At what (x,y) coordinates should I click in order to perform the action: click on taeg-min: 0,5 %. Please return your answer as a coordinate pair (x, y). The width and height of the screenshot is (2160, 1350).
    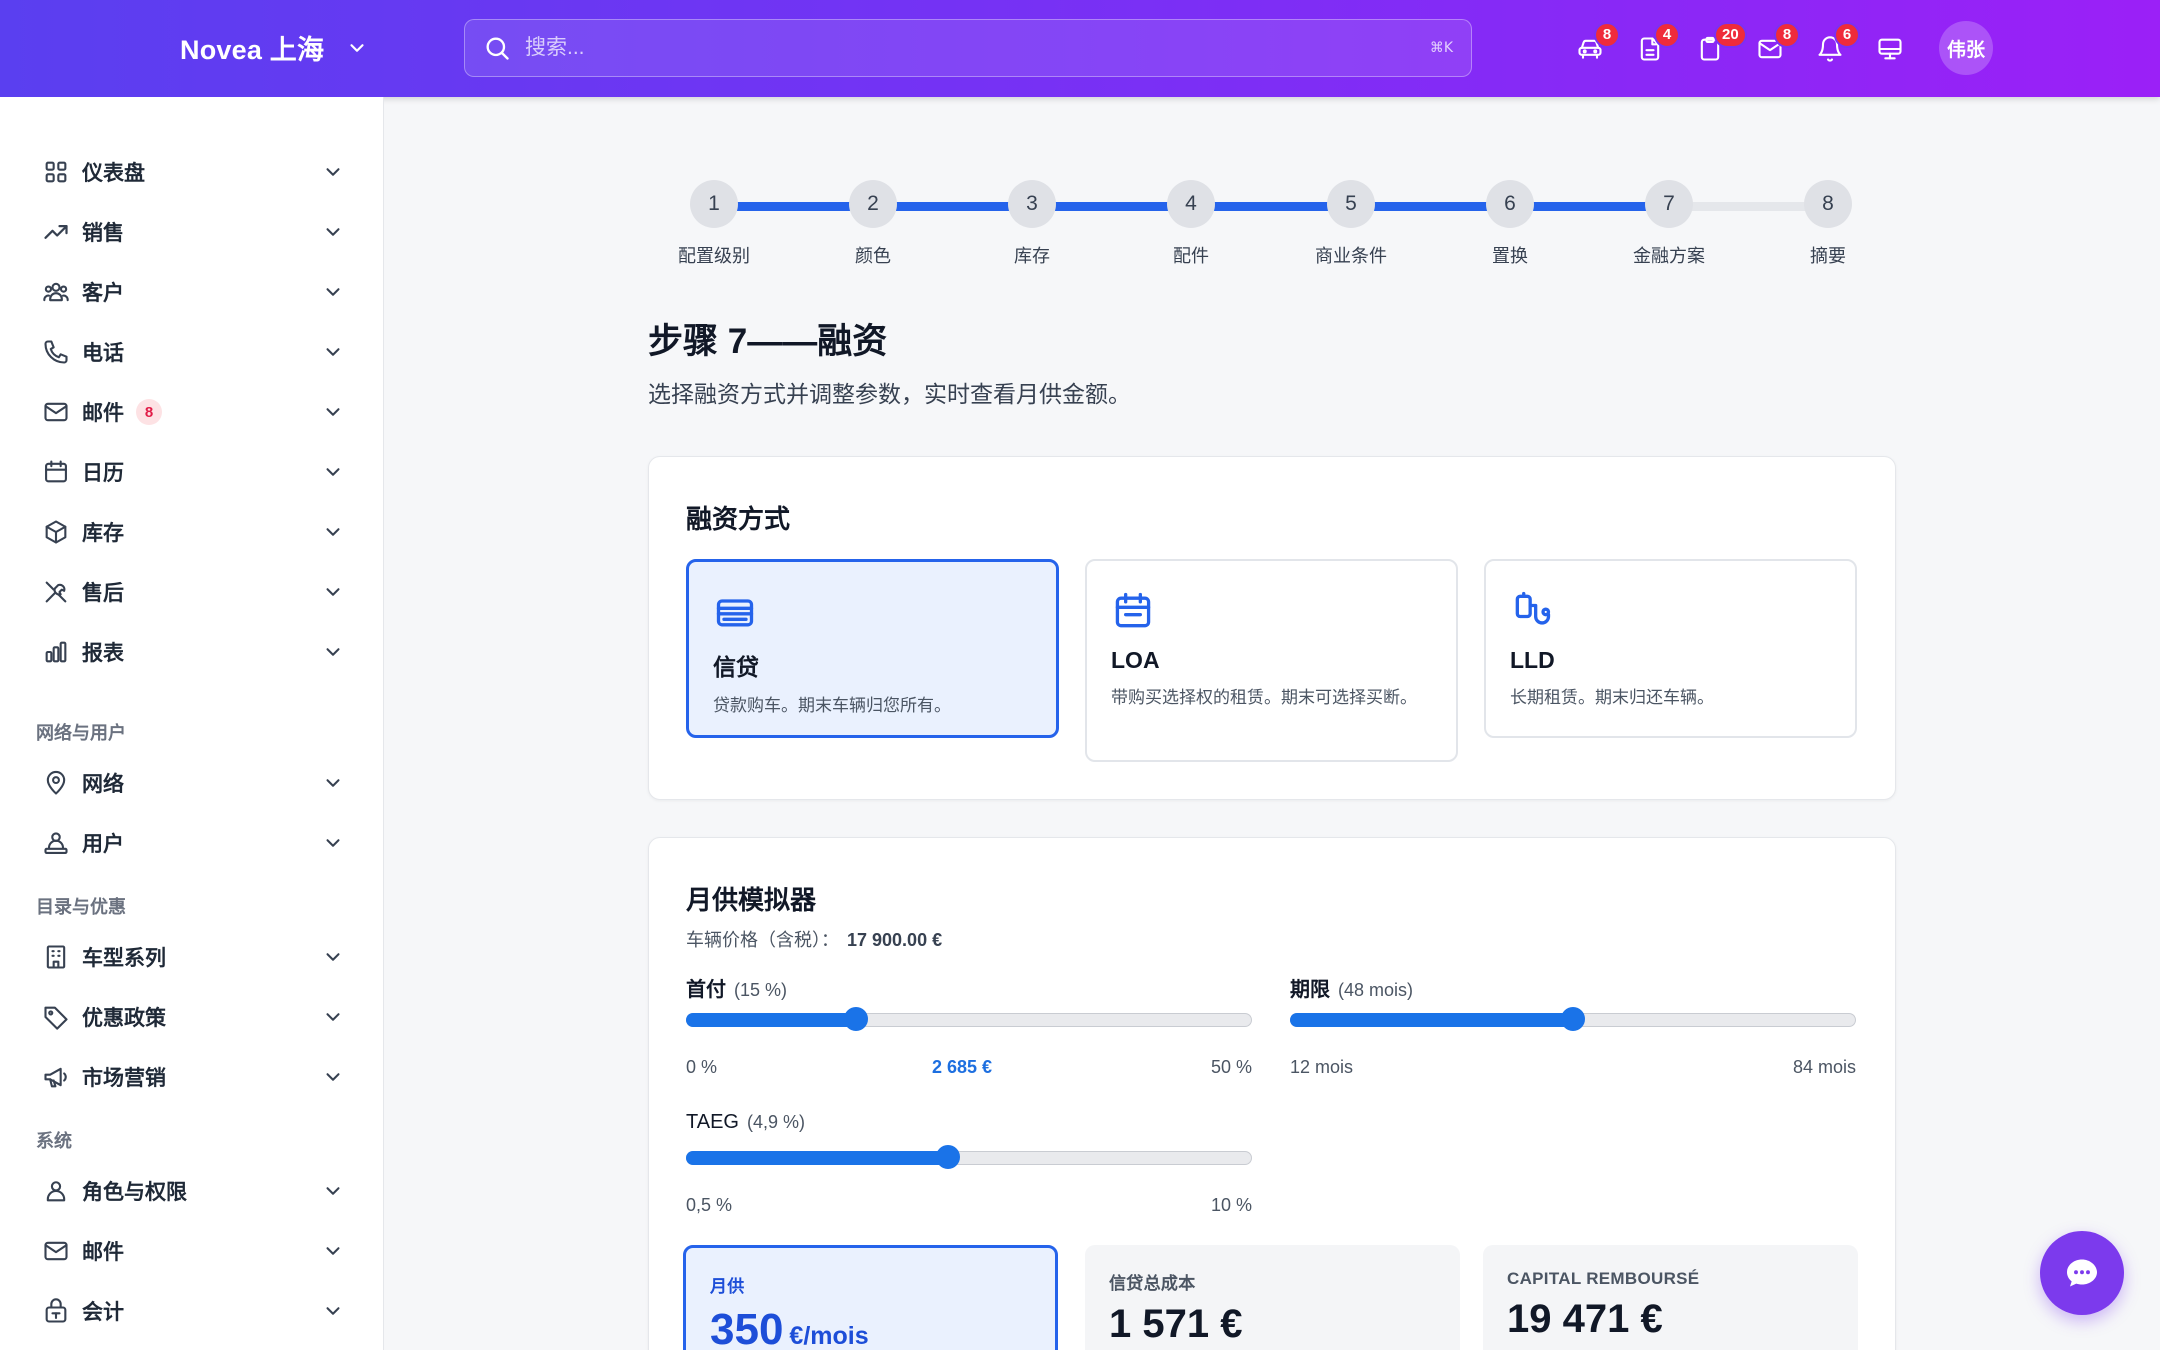
    Looking at the image, I should click on (709, 1205).